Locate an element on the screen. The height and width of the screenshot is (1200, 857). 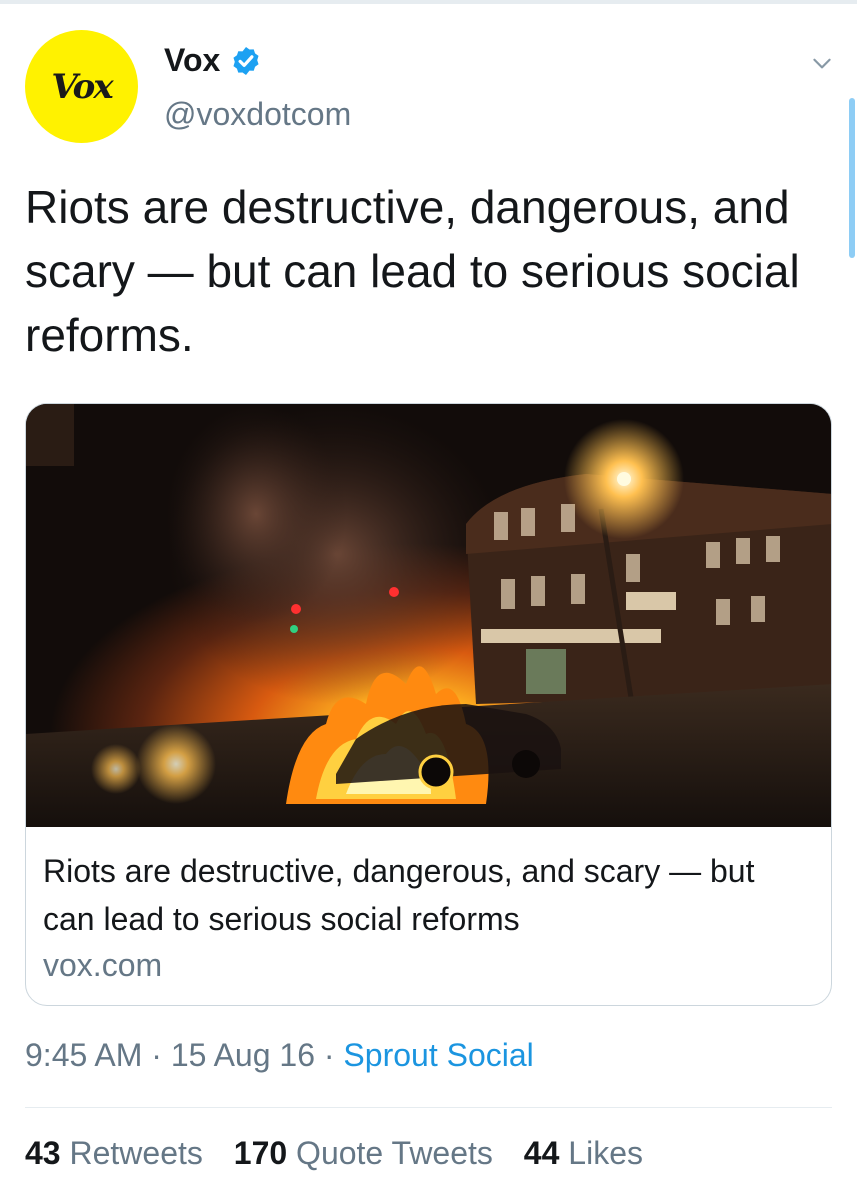
top-divider is located at coordinates (428, 2).